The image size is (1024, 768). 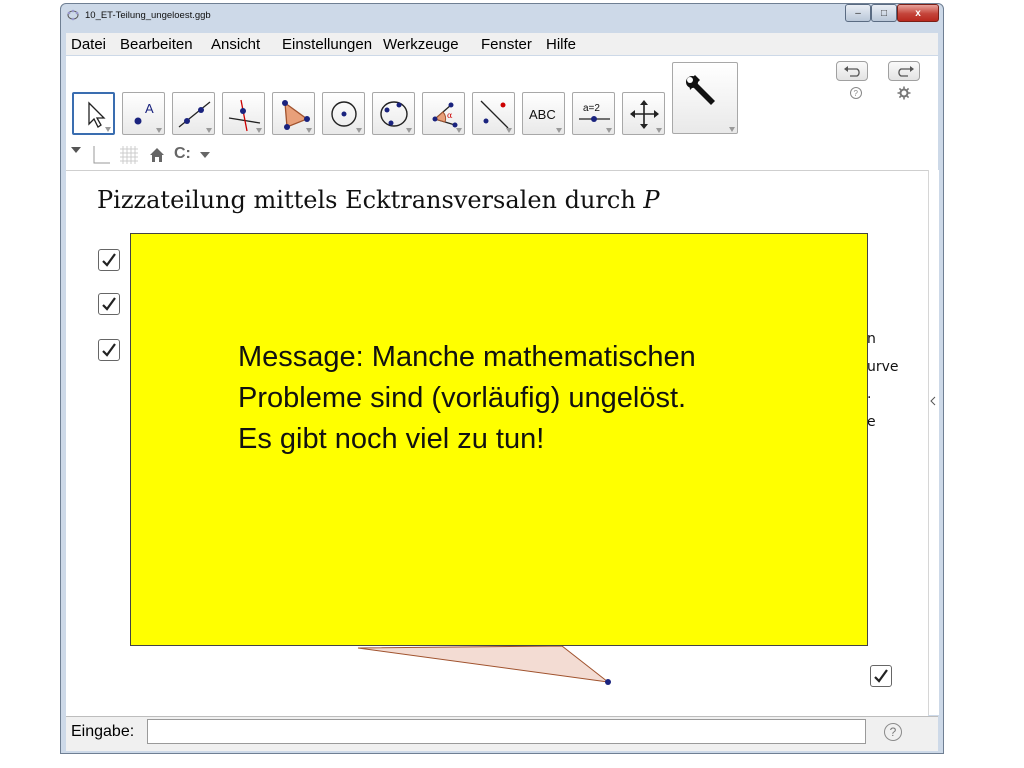 I want to click on collapse-arrow-icon, so click(x=933, y=401).